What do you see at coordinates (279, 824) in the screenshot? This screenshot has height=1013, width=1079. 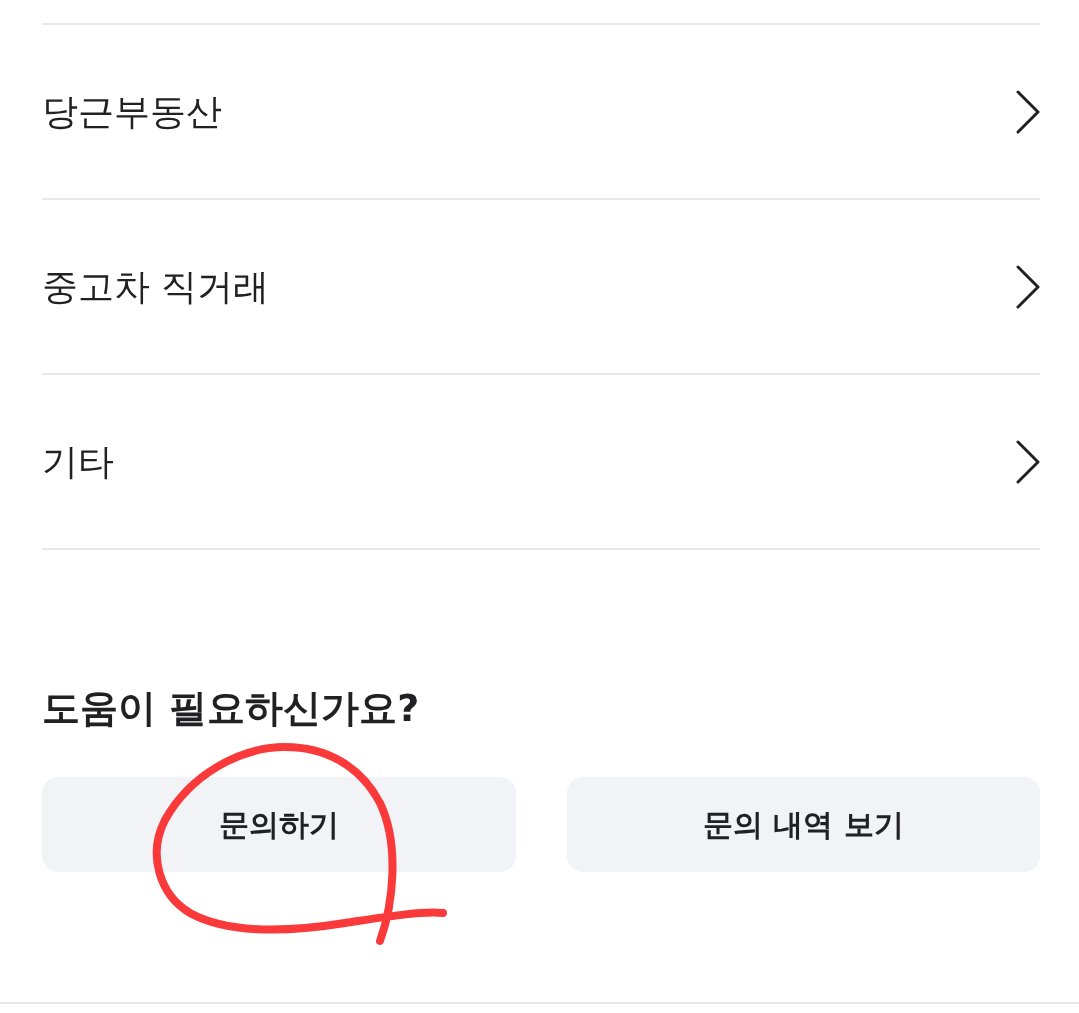 I see `help-button: 문의하기` at bounding box center [279, 824].